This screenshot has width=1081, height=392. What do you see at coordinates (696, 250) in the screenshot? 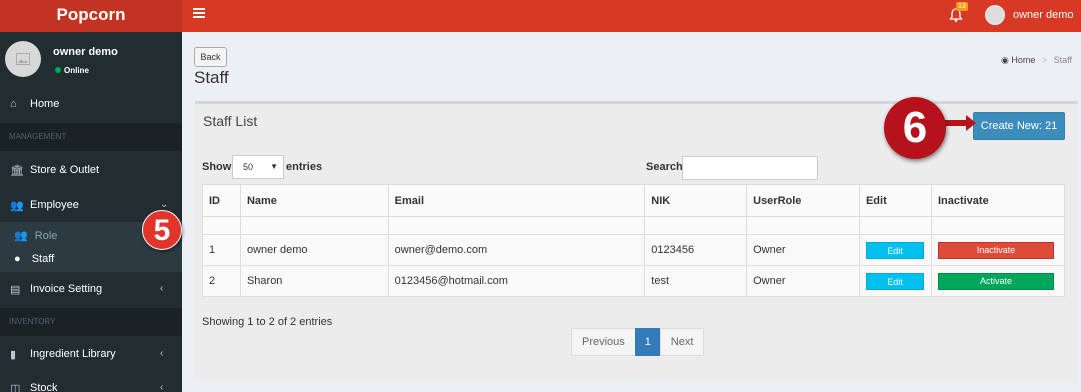
I see `cell-nik: 0123456` at bounding box center [696, 250].